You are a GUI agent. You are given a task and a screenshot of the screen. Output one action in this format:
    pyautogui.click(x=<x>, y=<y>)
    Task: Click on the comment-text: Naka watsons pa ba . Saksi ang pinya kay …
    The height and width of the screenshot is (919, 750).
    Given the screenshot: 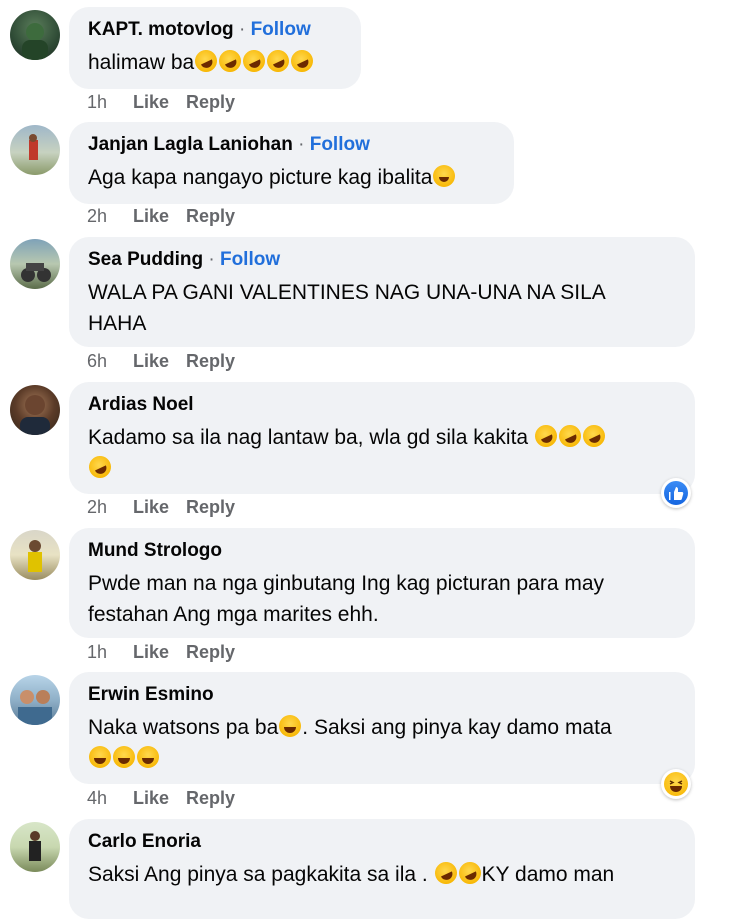 What is the action you would take?
    pyautogui.click(x=382, y=743)
    